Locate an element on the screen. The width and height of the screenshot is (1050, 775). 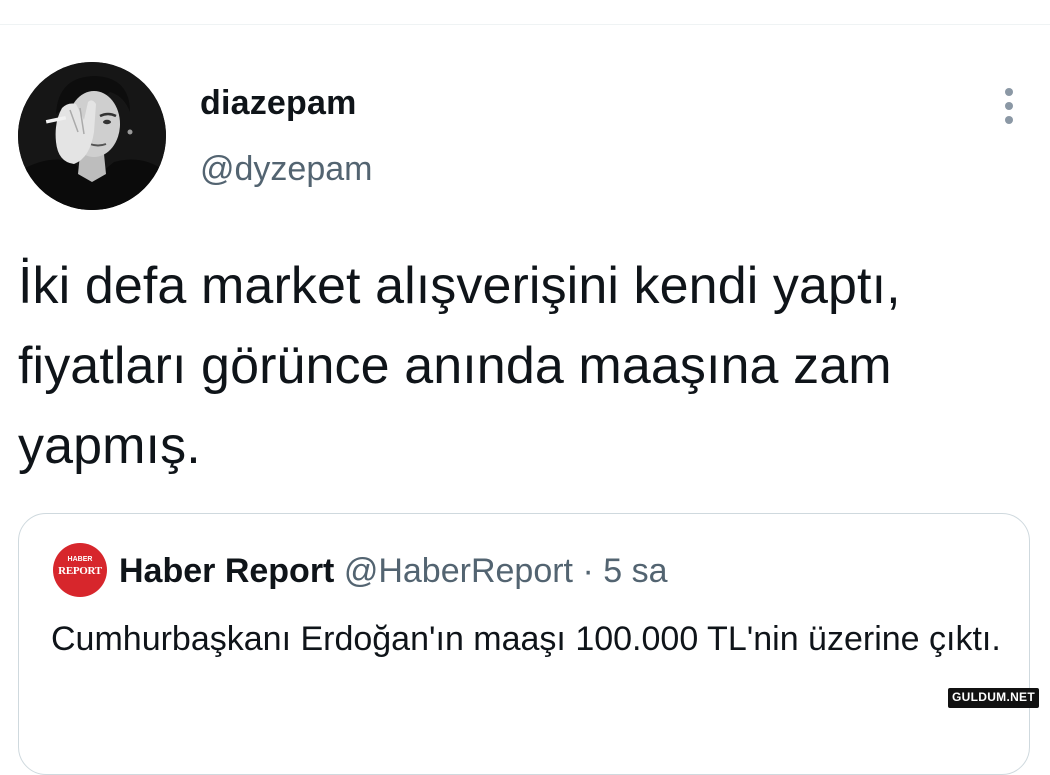
watermark: GULDUM.NET is located at coordinates (993, 698).